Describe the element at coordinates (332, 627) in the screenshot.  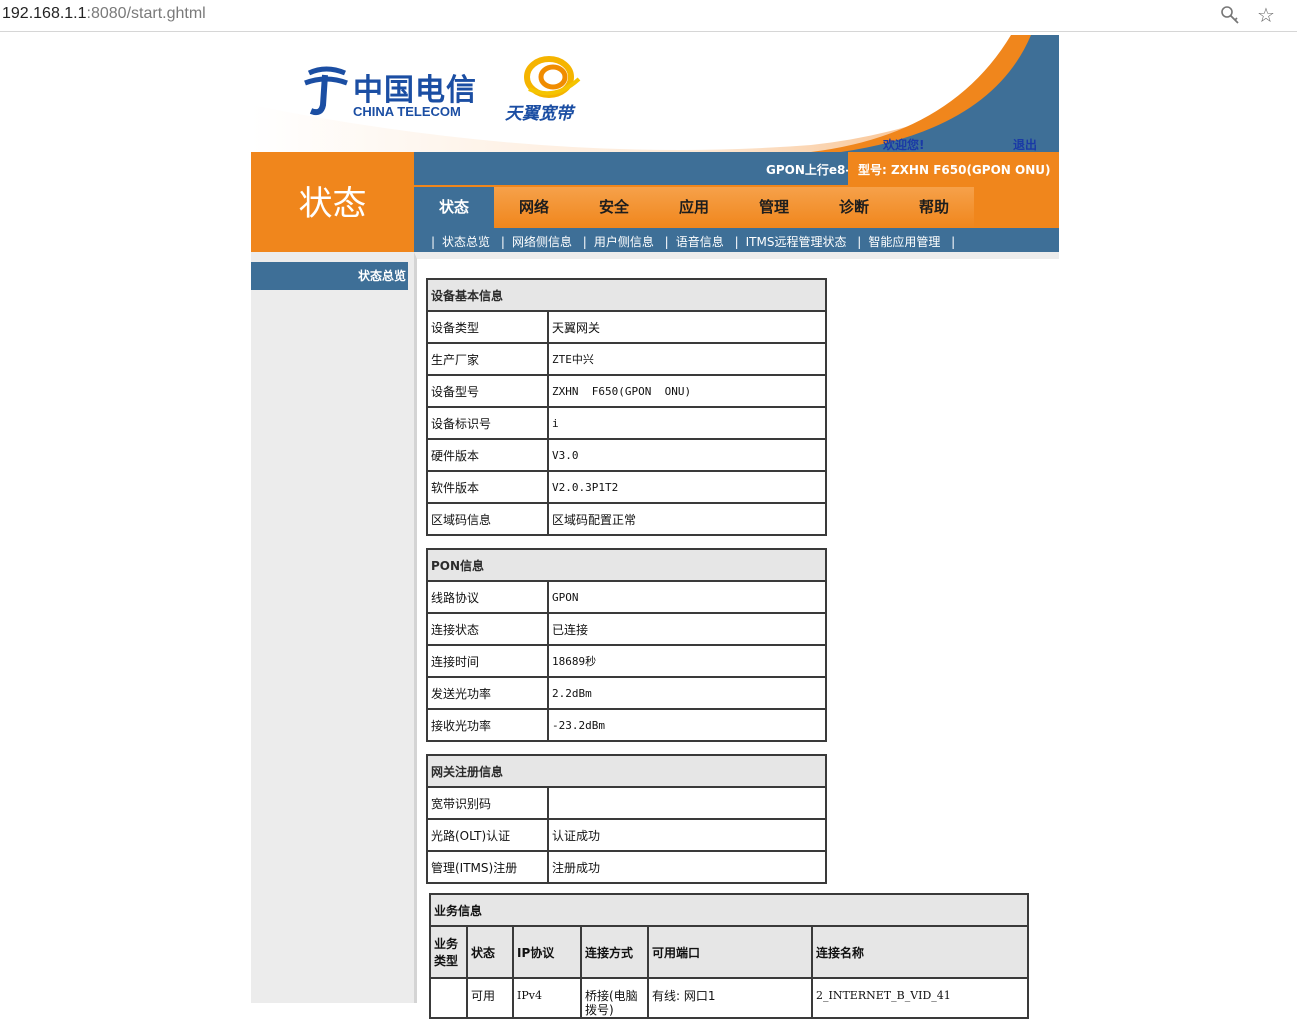
I see `sidebar: 状态总览` at that location.